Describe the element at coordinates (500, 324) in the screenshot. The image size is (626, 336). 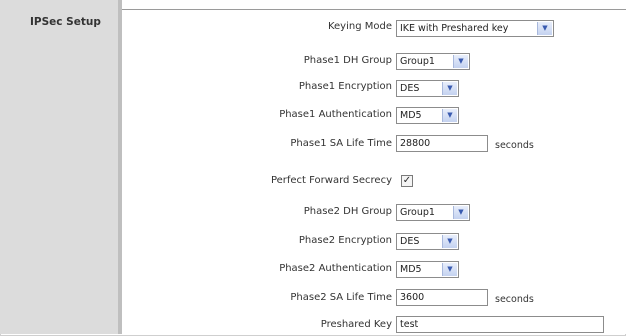
I see `preshared-key-input: test` at that location.